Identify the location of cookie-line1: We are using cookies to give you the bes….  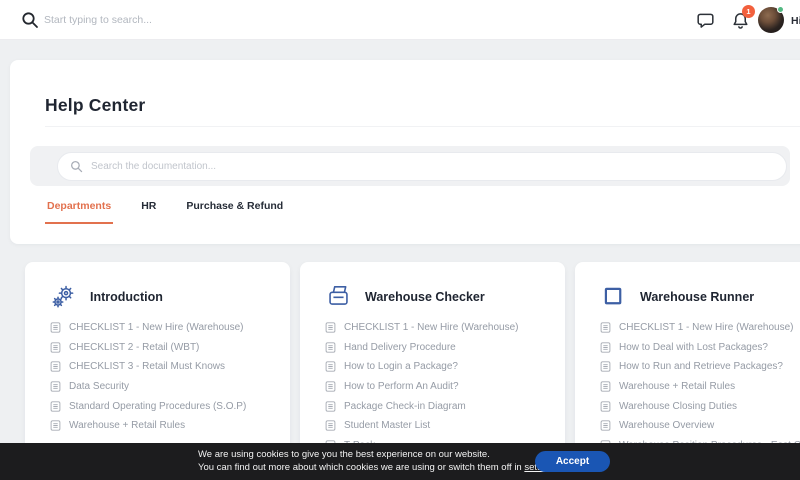
(344, 454).